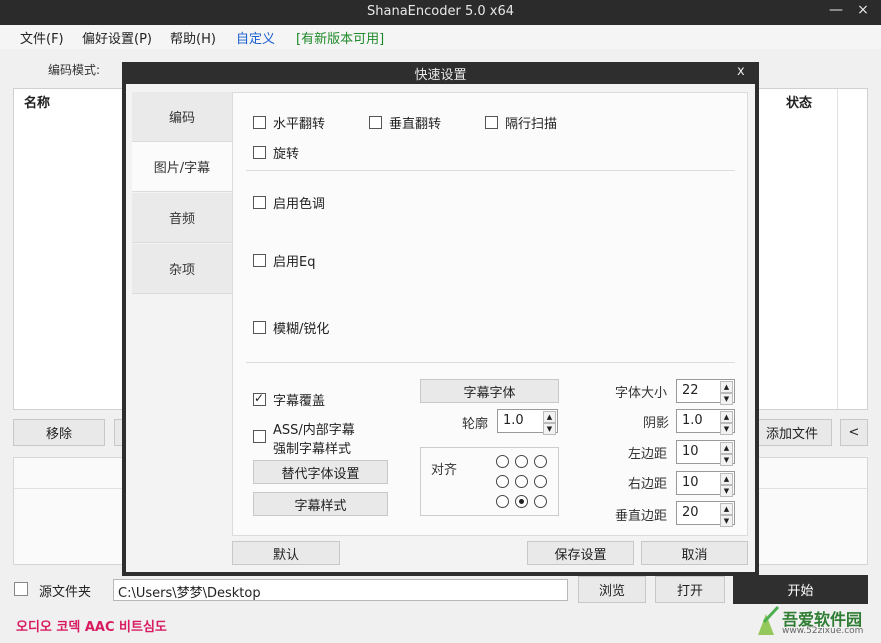 This screenshot has height=643, width=881. I want to click on dialog-close-button: x, so click(741, 71).